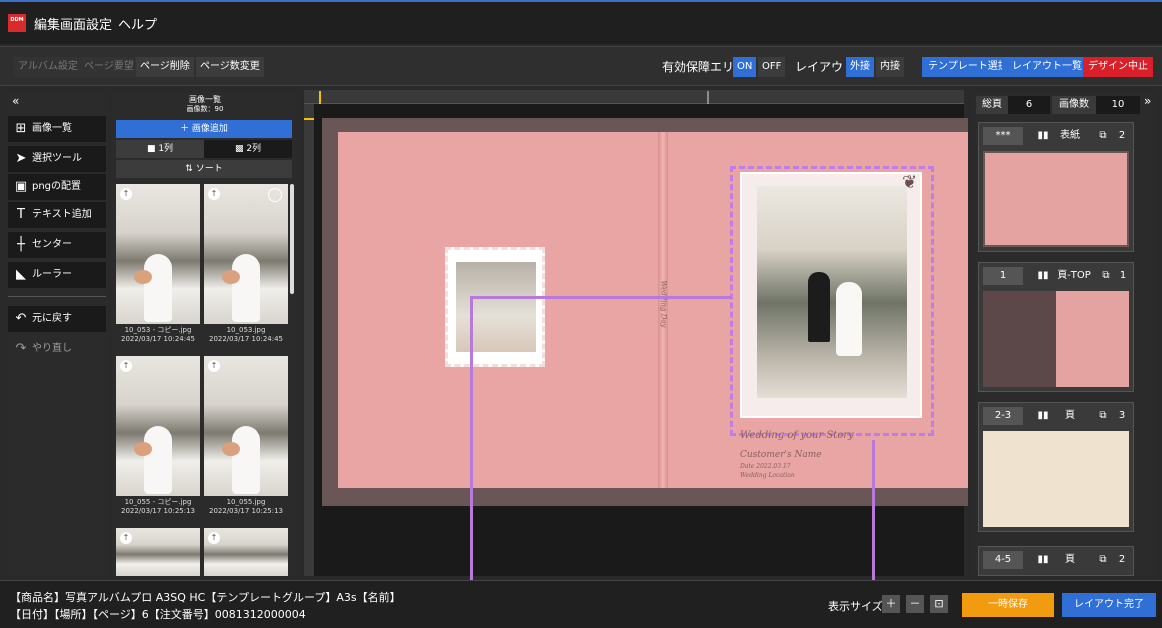  Describe the element at coordinates (109, 67) in the screenshot. I see `page-request-button: ページ要望` at that location.